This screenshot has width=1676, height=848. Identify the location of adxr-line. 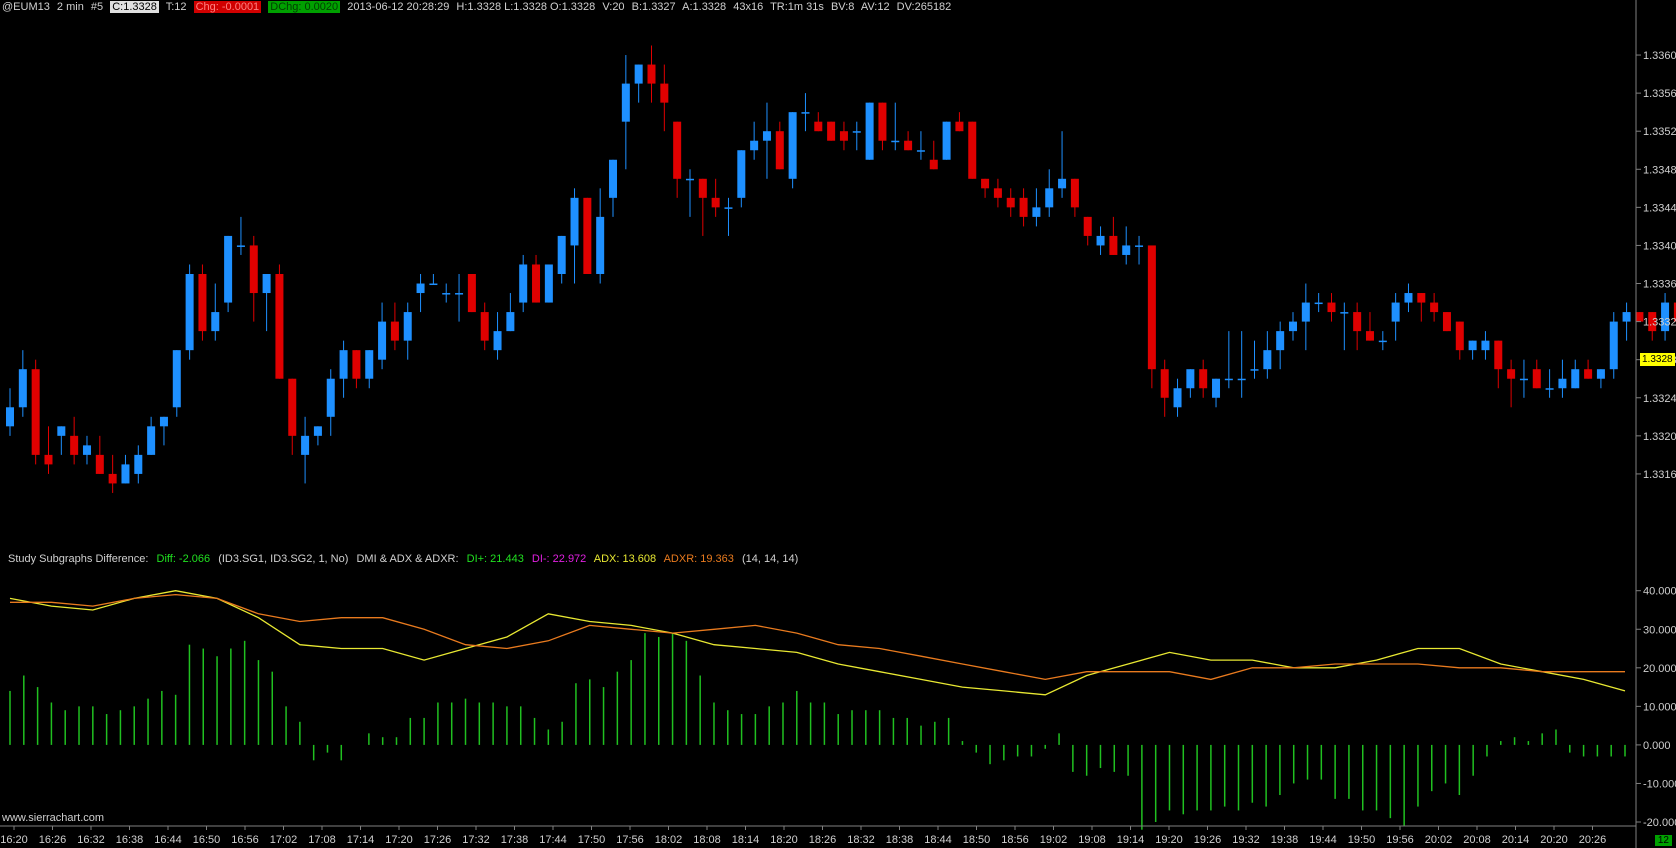
(817, 637).